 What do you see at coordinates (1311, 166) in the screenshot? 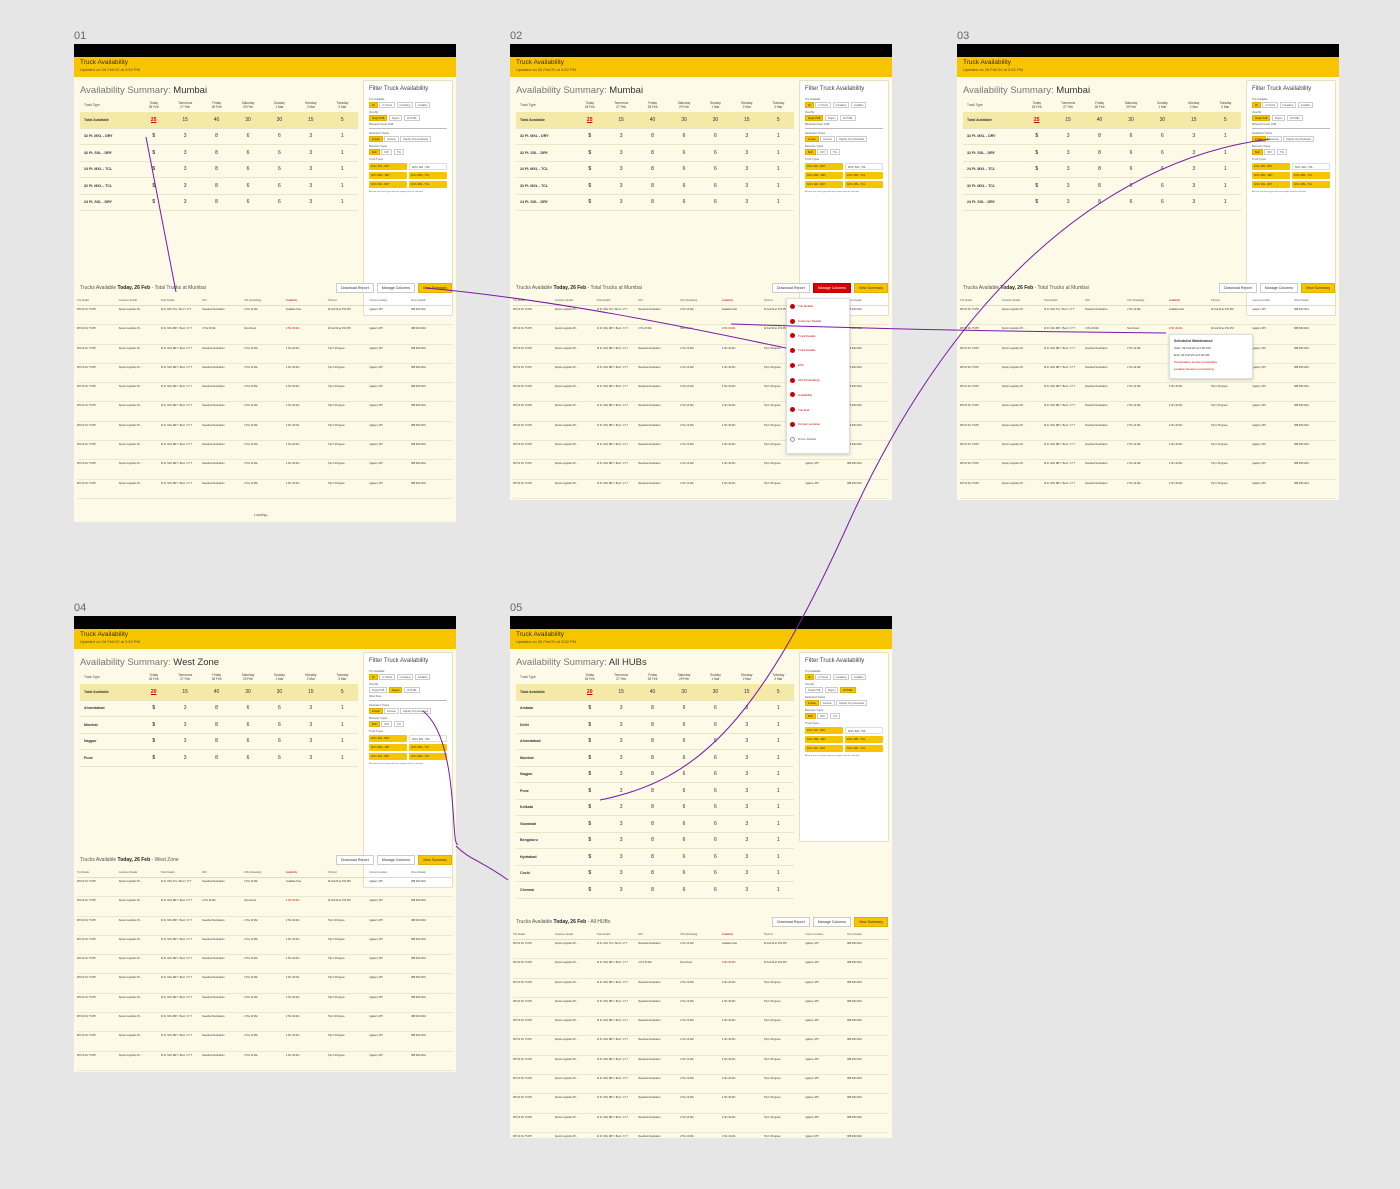
I see `truck-type-chip: 32 Ft. SXL - TCL` at bounding box center [1311, 166].